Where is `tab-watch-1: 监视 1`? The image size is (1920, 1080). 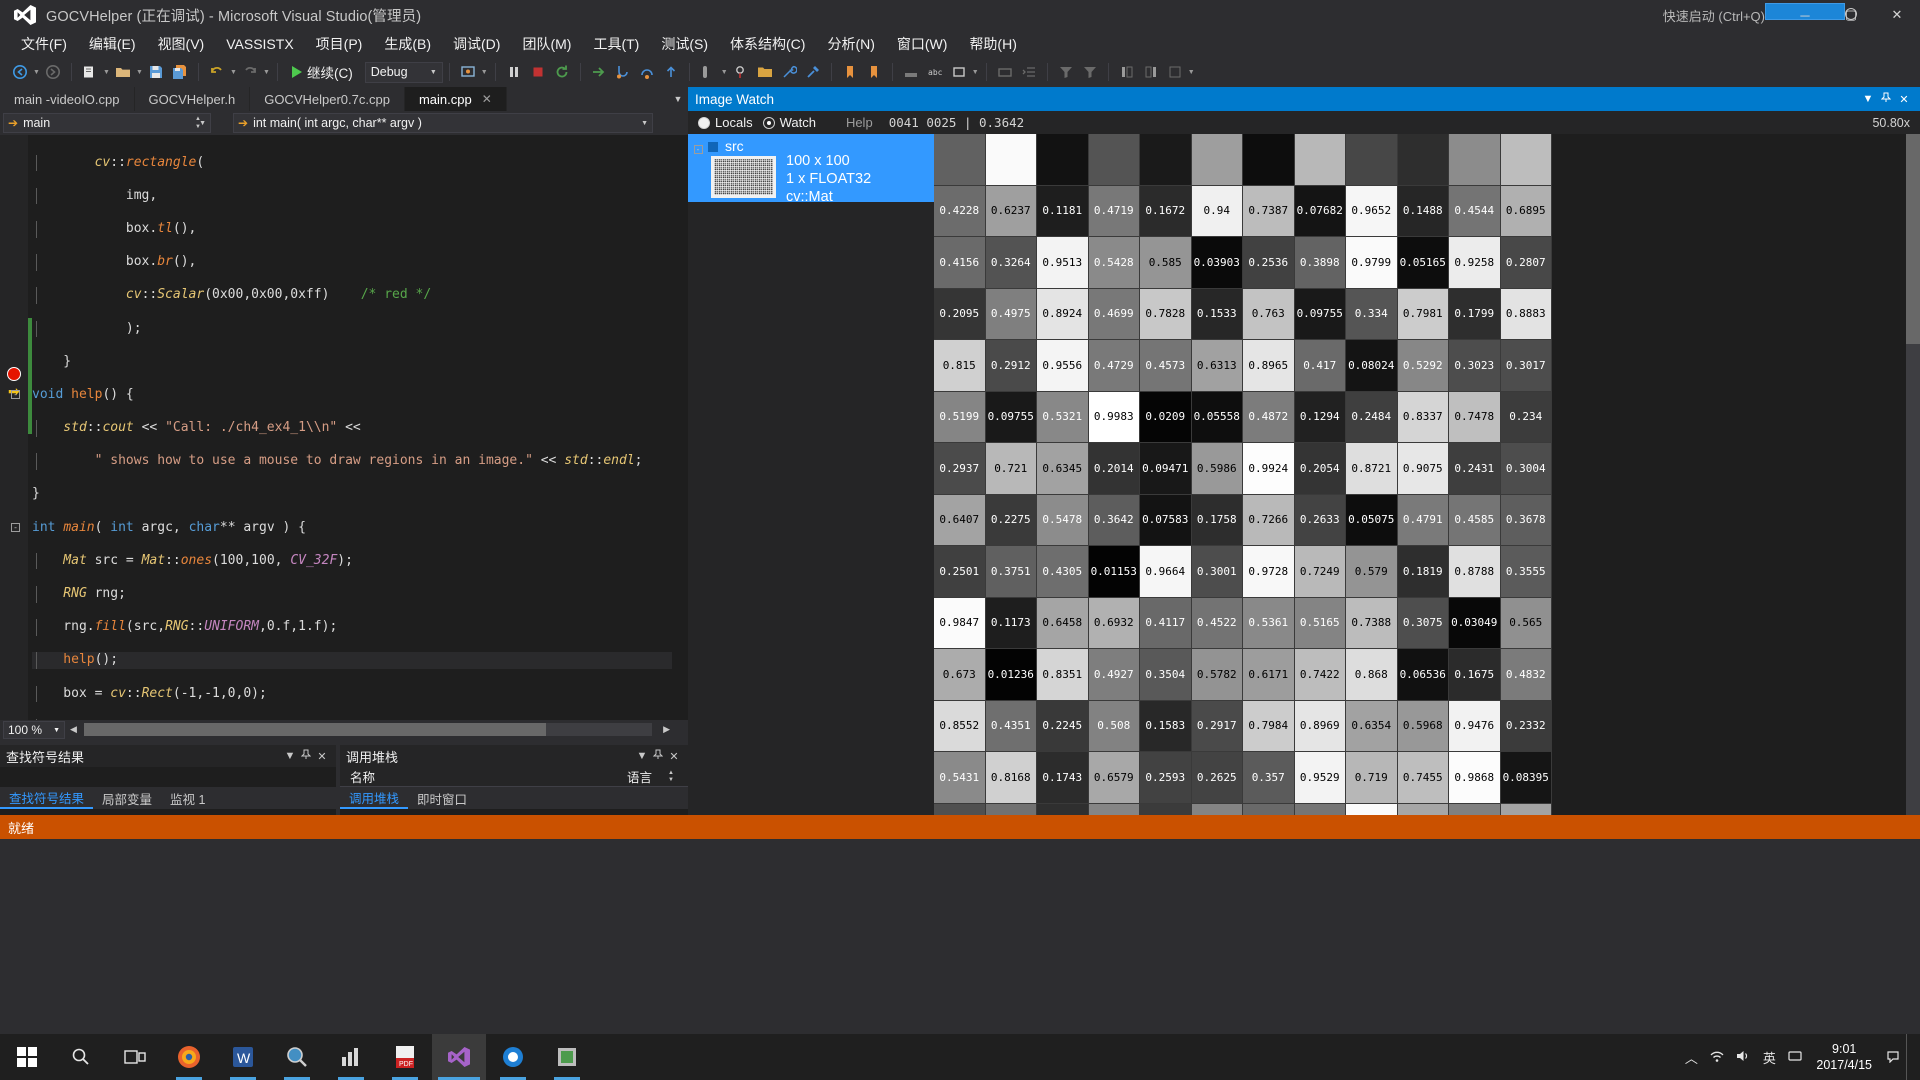 tab-watch-1: 监视 1 is located at coordinates (187, 798).